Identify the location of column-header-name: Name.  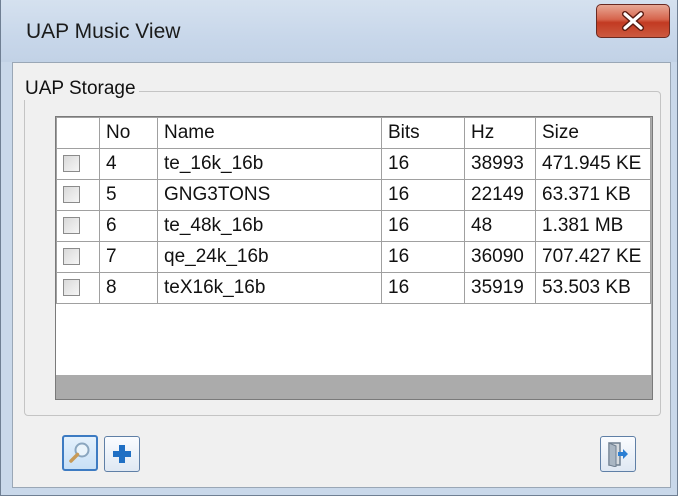
(269, 133).